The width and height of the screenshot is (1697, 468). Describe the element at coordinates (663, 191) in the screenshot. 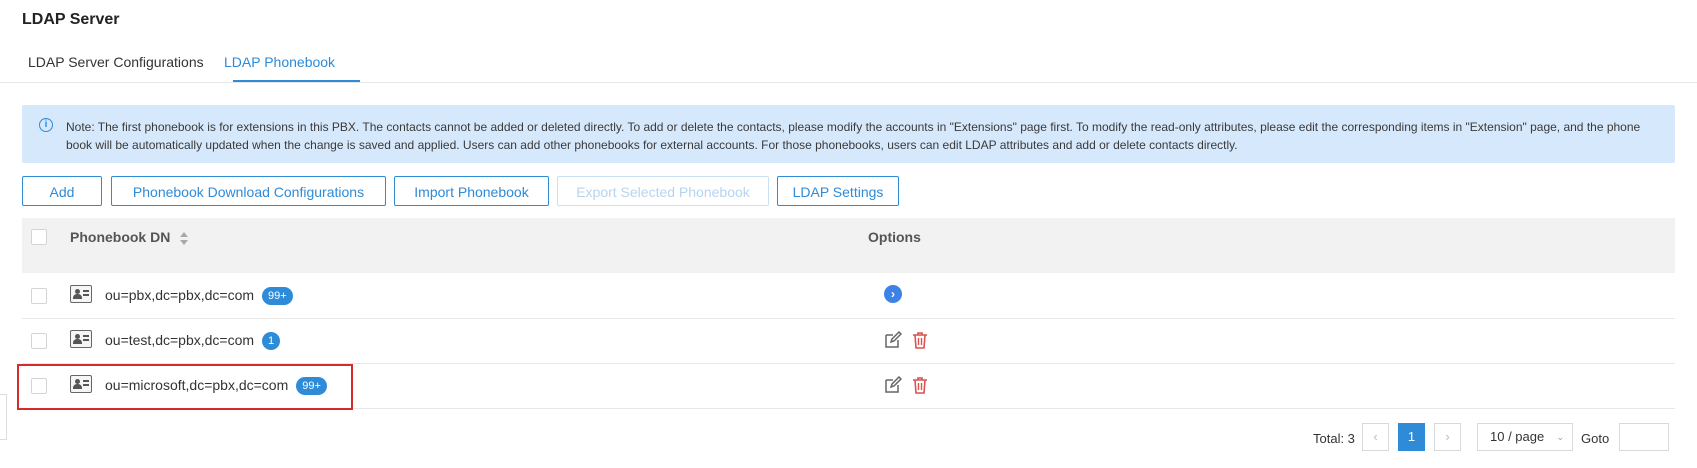

I see `export-selected-phonebook-button: Export Selected Phonebook` at that location.